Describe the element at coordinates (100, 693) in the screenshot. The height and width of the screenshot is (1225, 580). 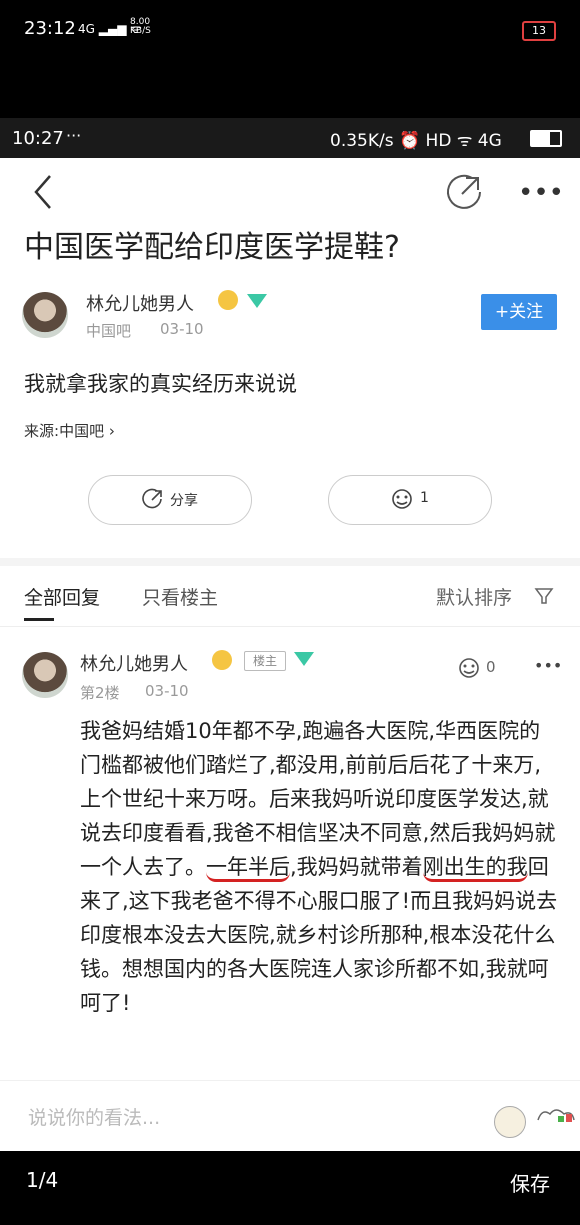
I see `reply-floor: 第2楼` at that location.